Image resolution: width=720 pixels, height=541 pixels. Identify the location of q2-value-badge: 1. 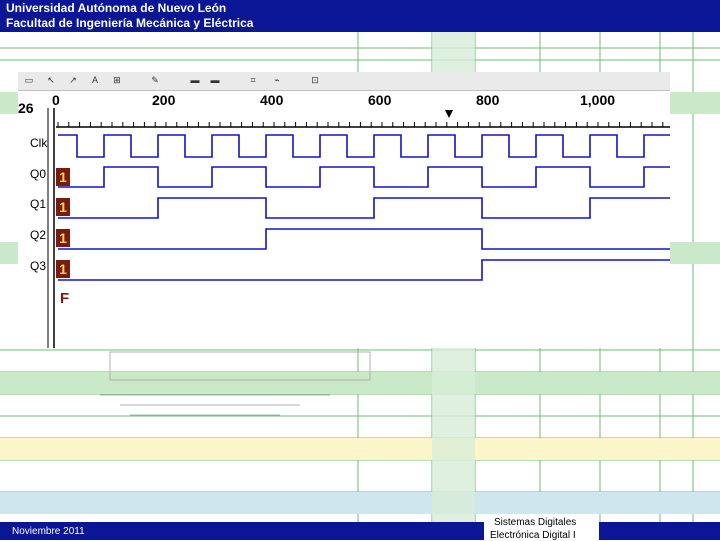
(63, 238).